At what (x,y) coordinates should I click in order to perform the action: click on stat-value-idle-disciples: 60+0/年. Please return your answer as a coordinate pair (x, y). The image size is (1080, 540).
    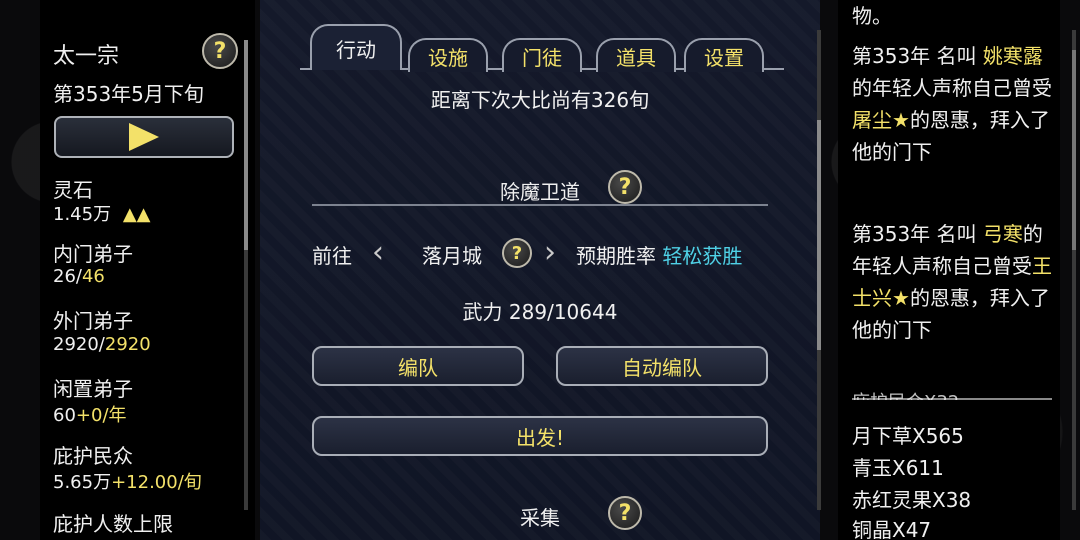
    Looking at the image, I should click on (90, 415).